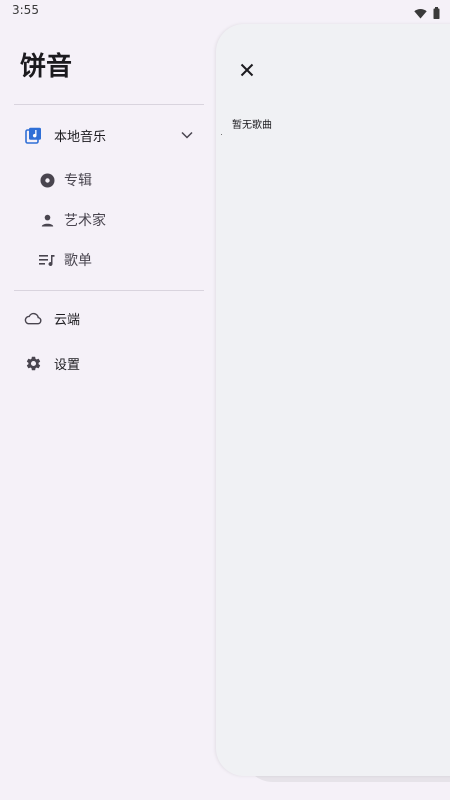 This screenshot has width=450, height=800. I want to click on close-button, so click(247, 71).